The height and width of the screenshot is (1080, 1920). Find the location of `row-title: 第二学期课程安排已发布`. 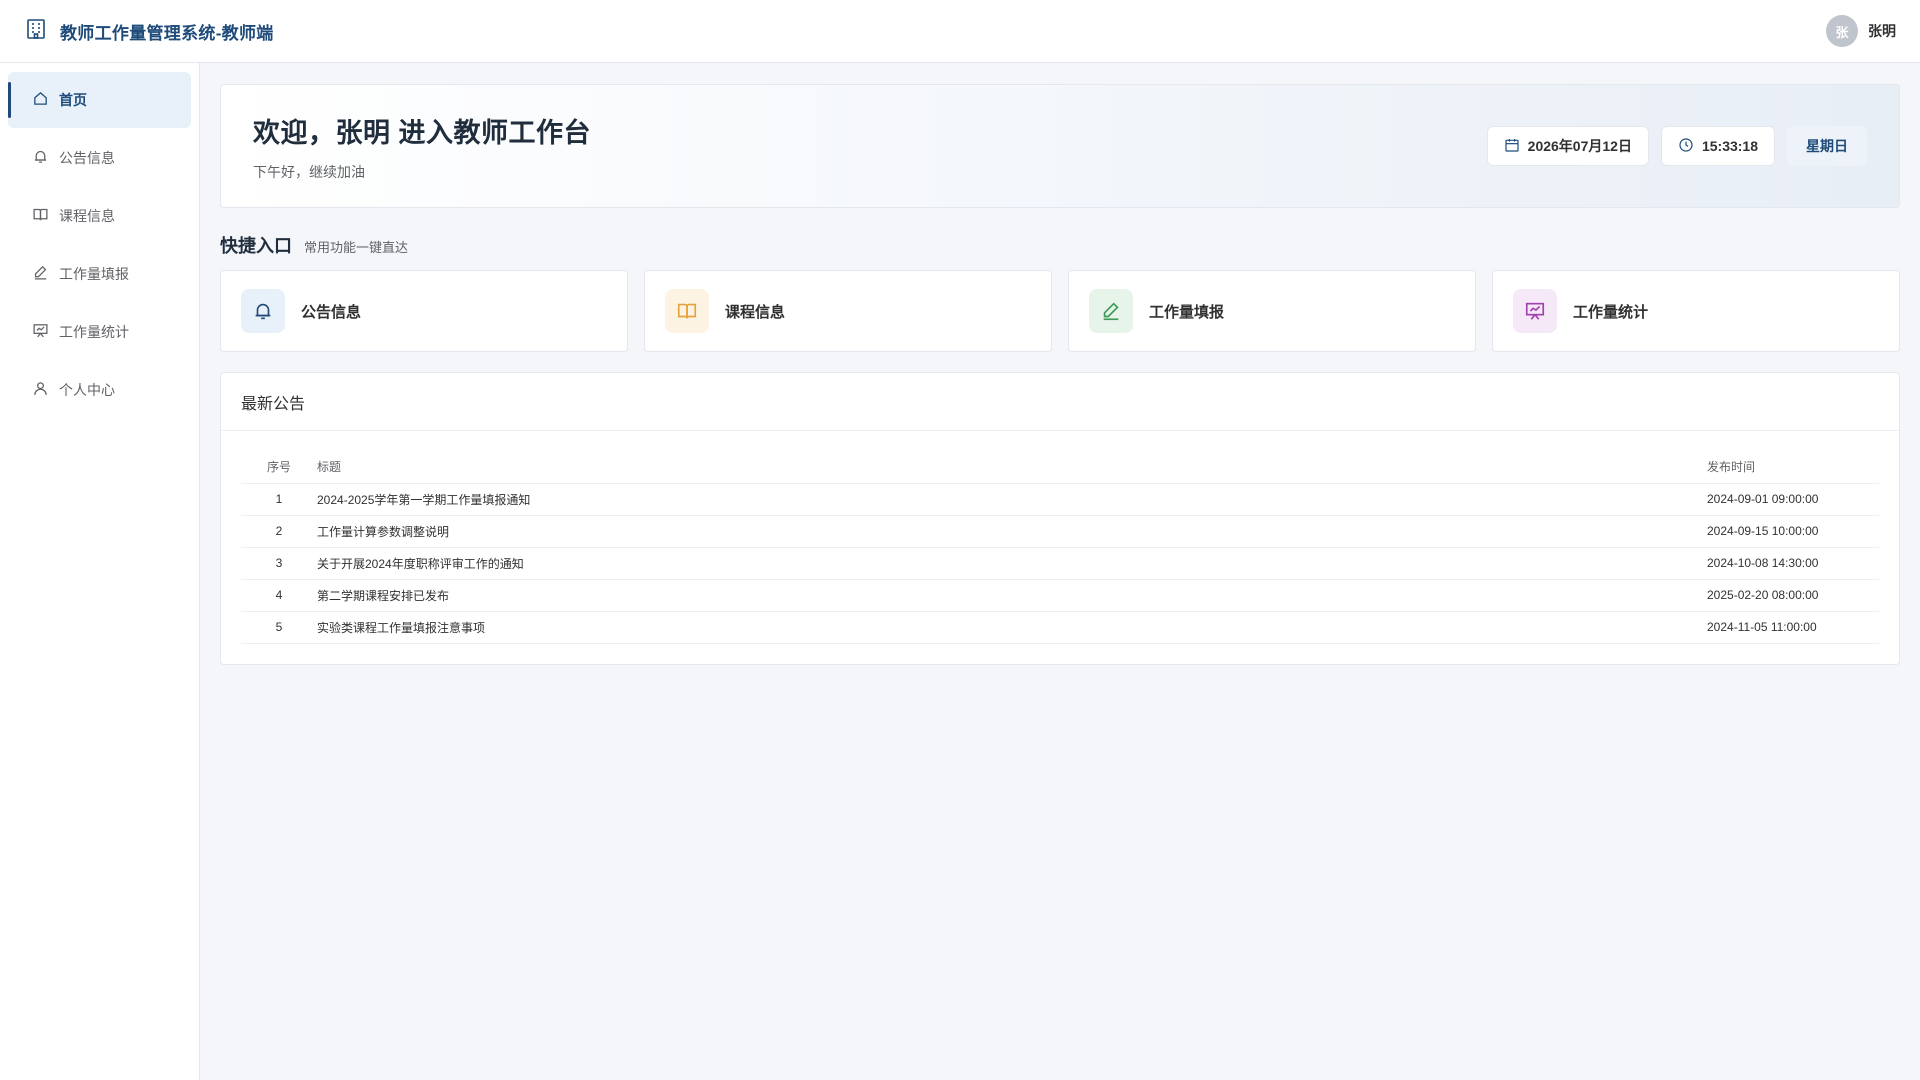

row-title: 第二学期课程安排已发布 is located at coordinates (1012, 595).